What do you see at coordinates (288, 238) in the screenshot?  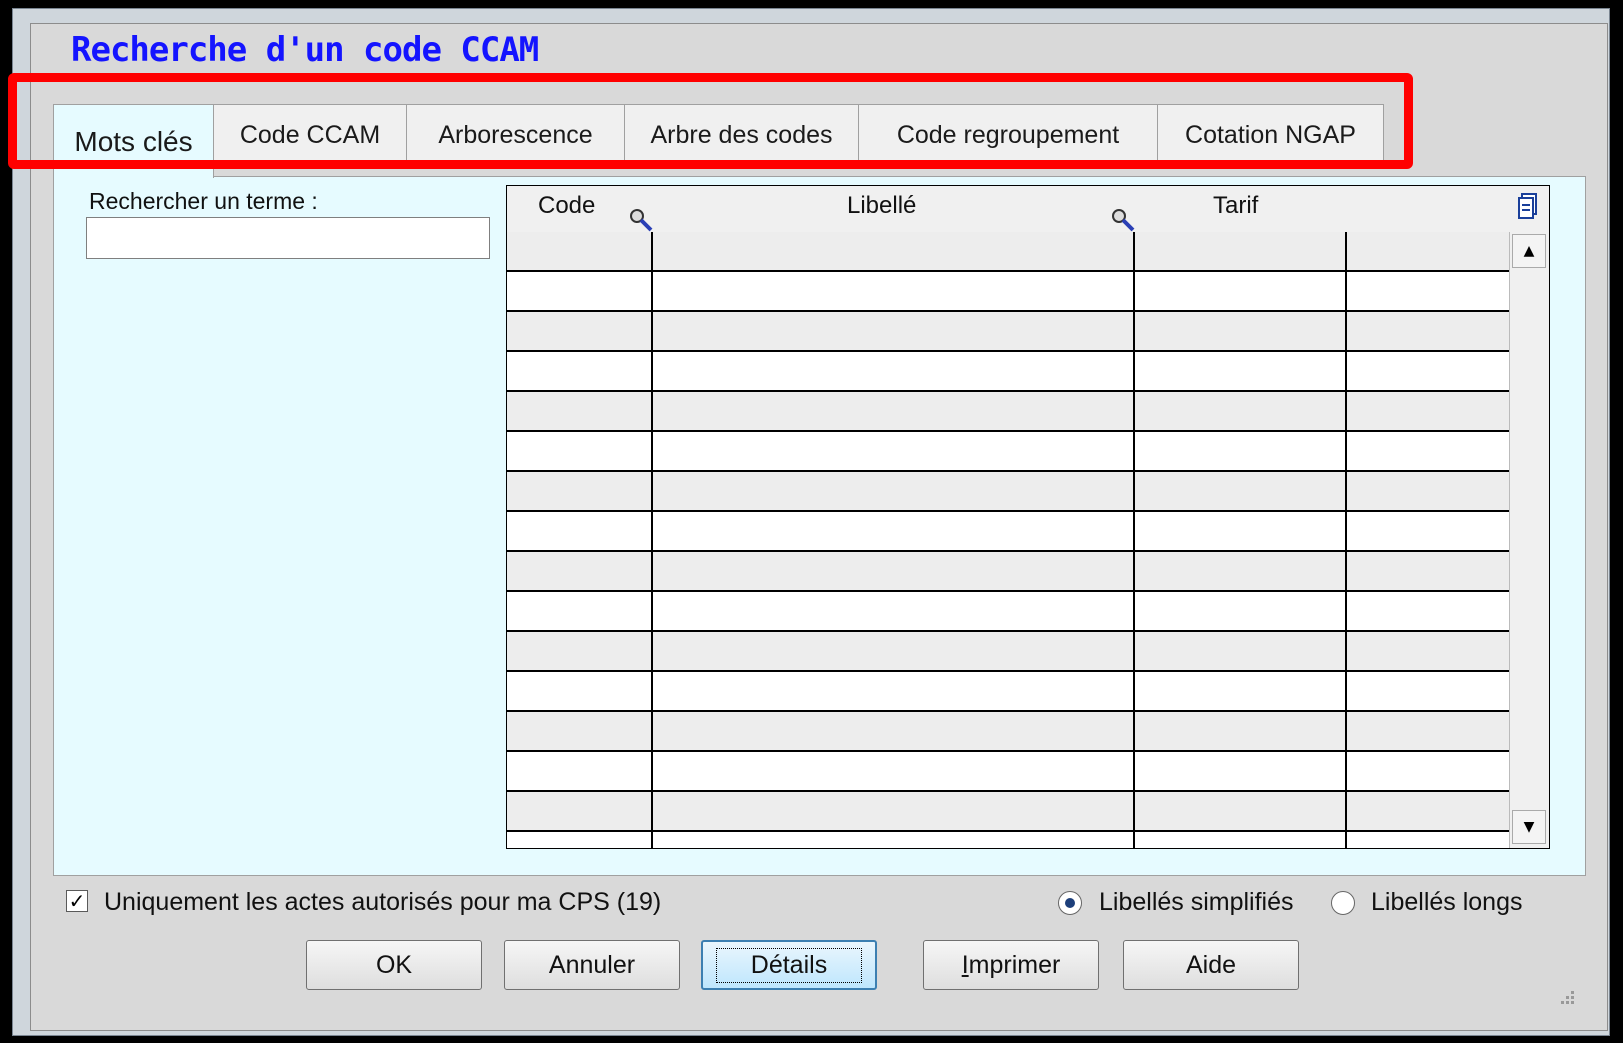 I see `search-input` at bounding box center [288, 238].